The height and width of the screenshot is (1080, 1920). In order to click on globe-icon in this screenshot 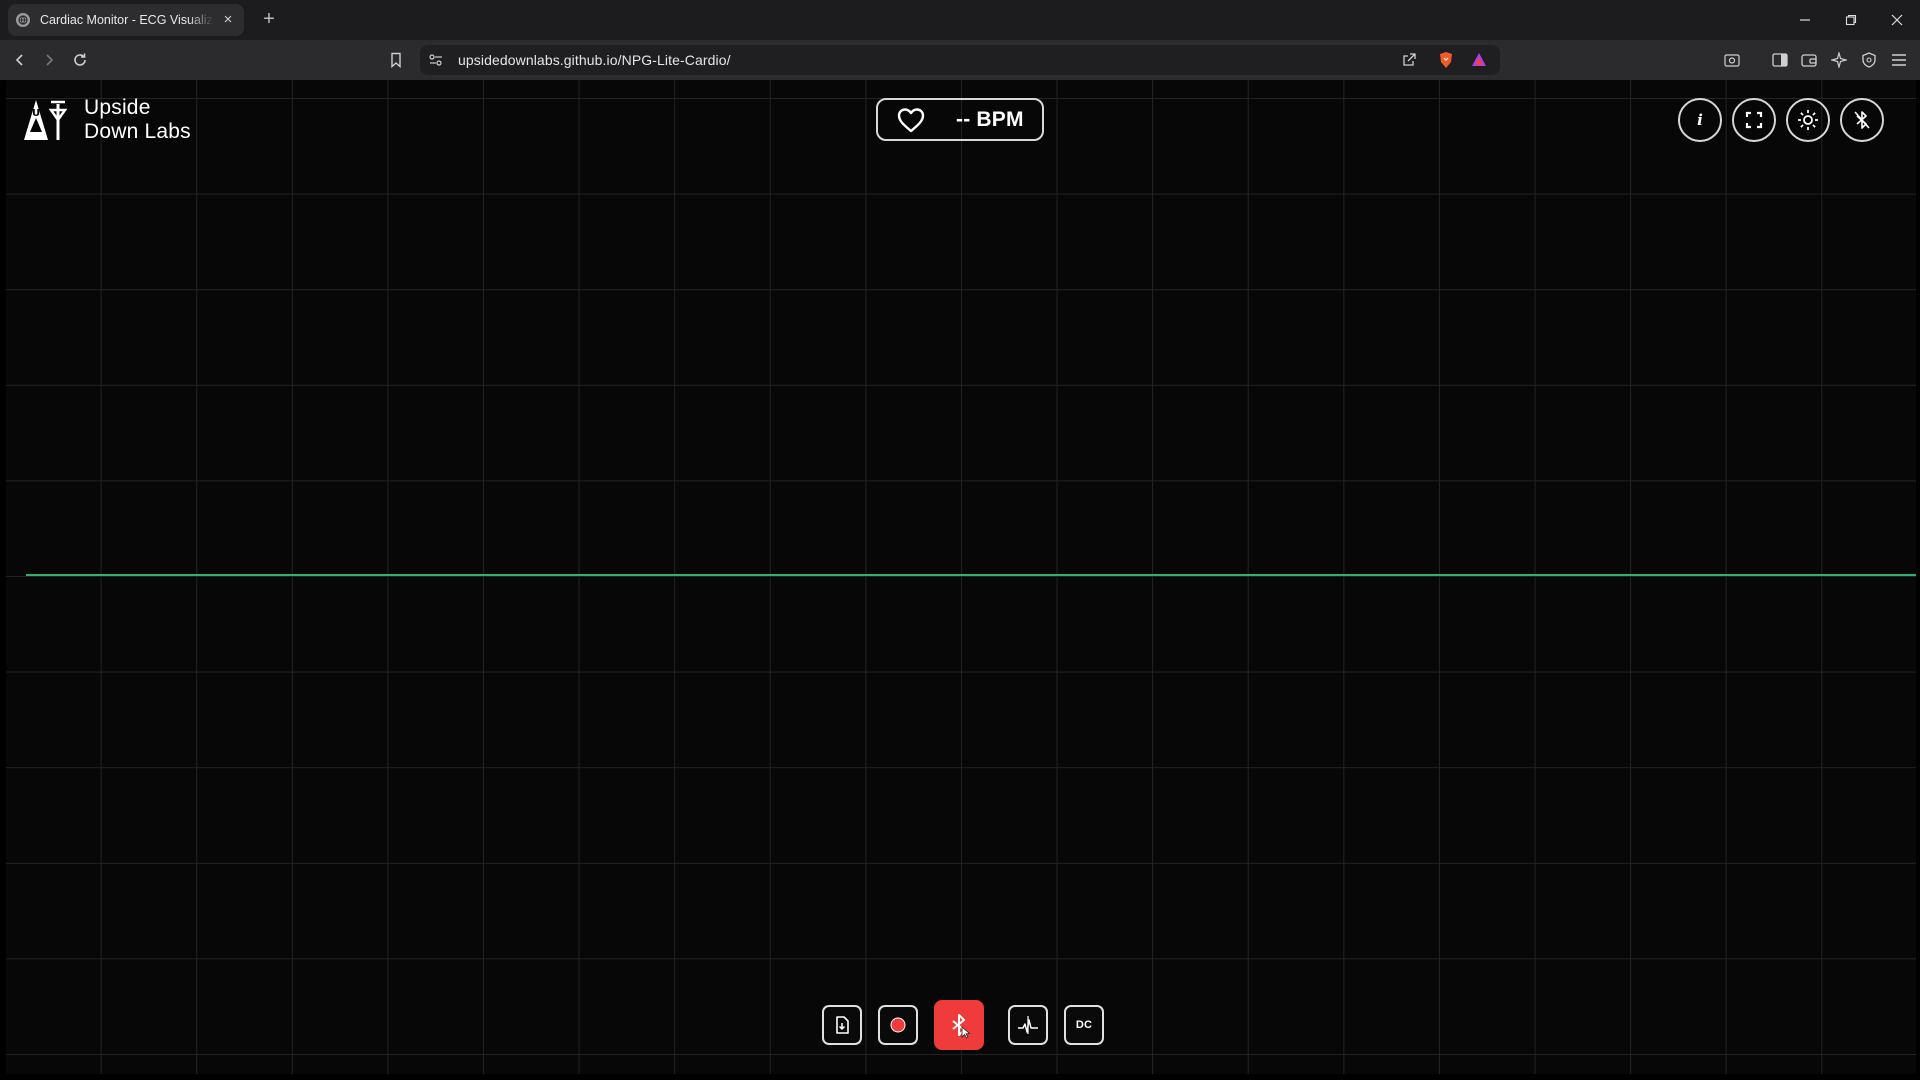, I will do `click(23, 20)`.